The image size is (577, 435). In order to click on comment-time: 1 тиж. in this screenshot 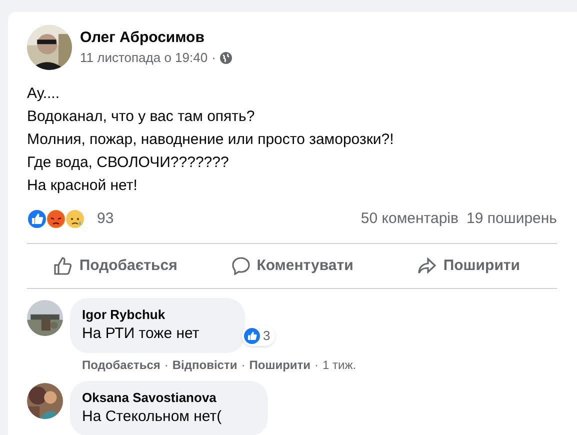, I will do `click(339, 365)`.